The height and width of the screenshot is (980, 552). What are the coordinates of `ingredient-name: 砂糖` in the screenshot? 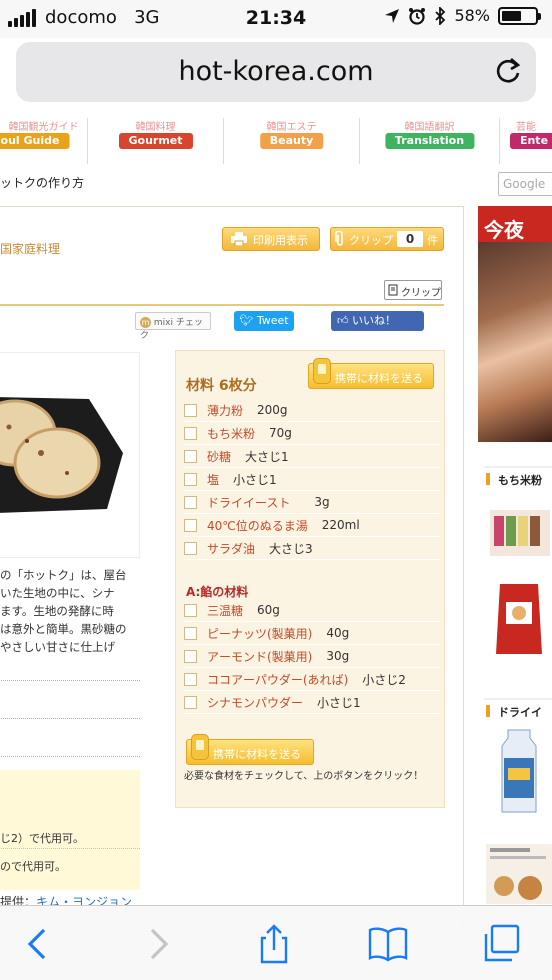 It's located at (219, 456).